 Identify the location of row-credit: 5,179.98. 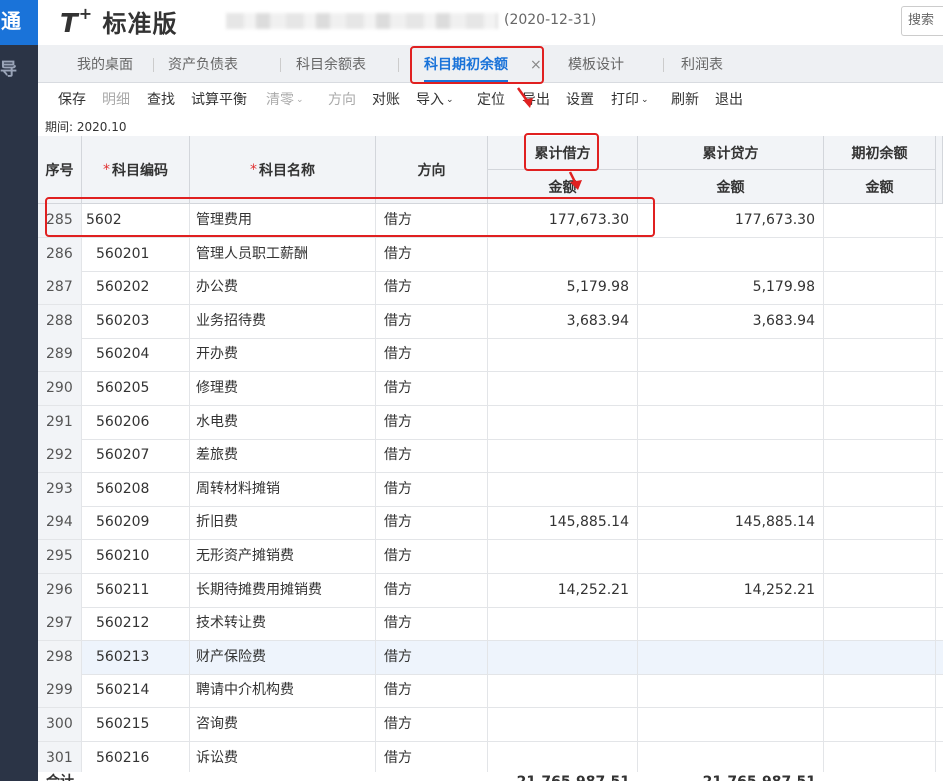
(731, 288).